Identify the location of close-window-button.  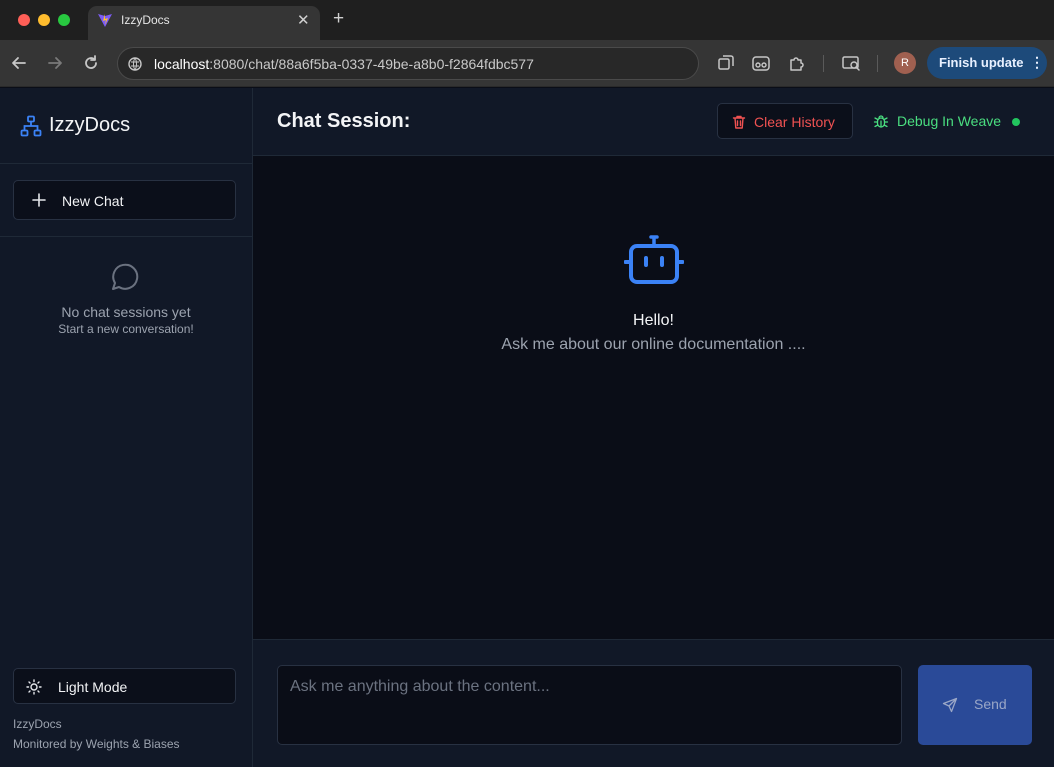
(24, 20).